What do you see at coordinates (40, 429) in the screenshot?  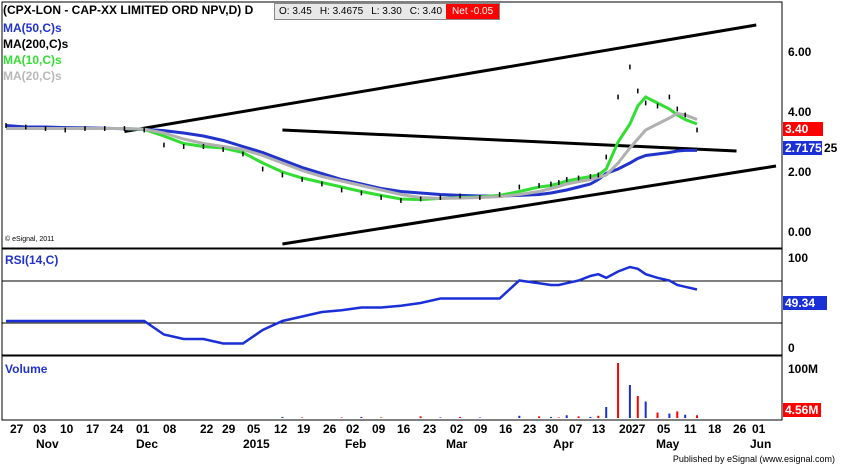 I see `x-day-label: 03` at bounding box center [40, 429].